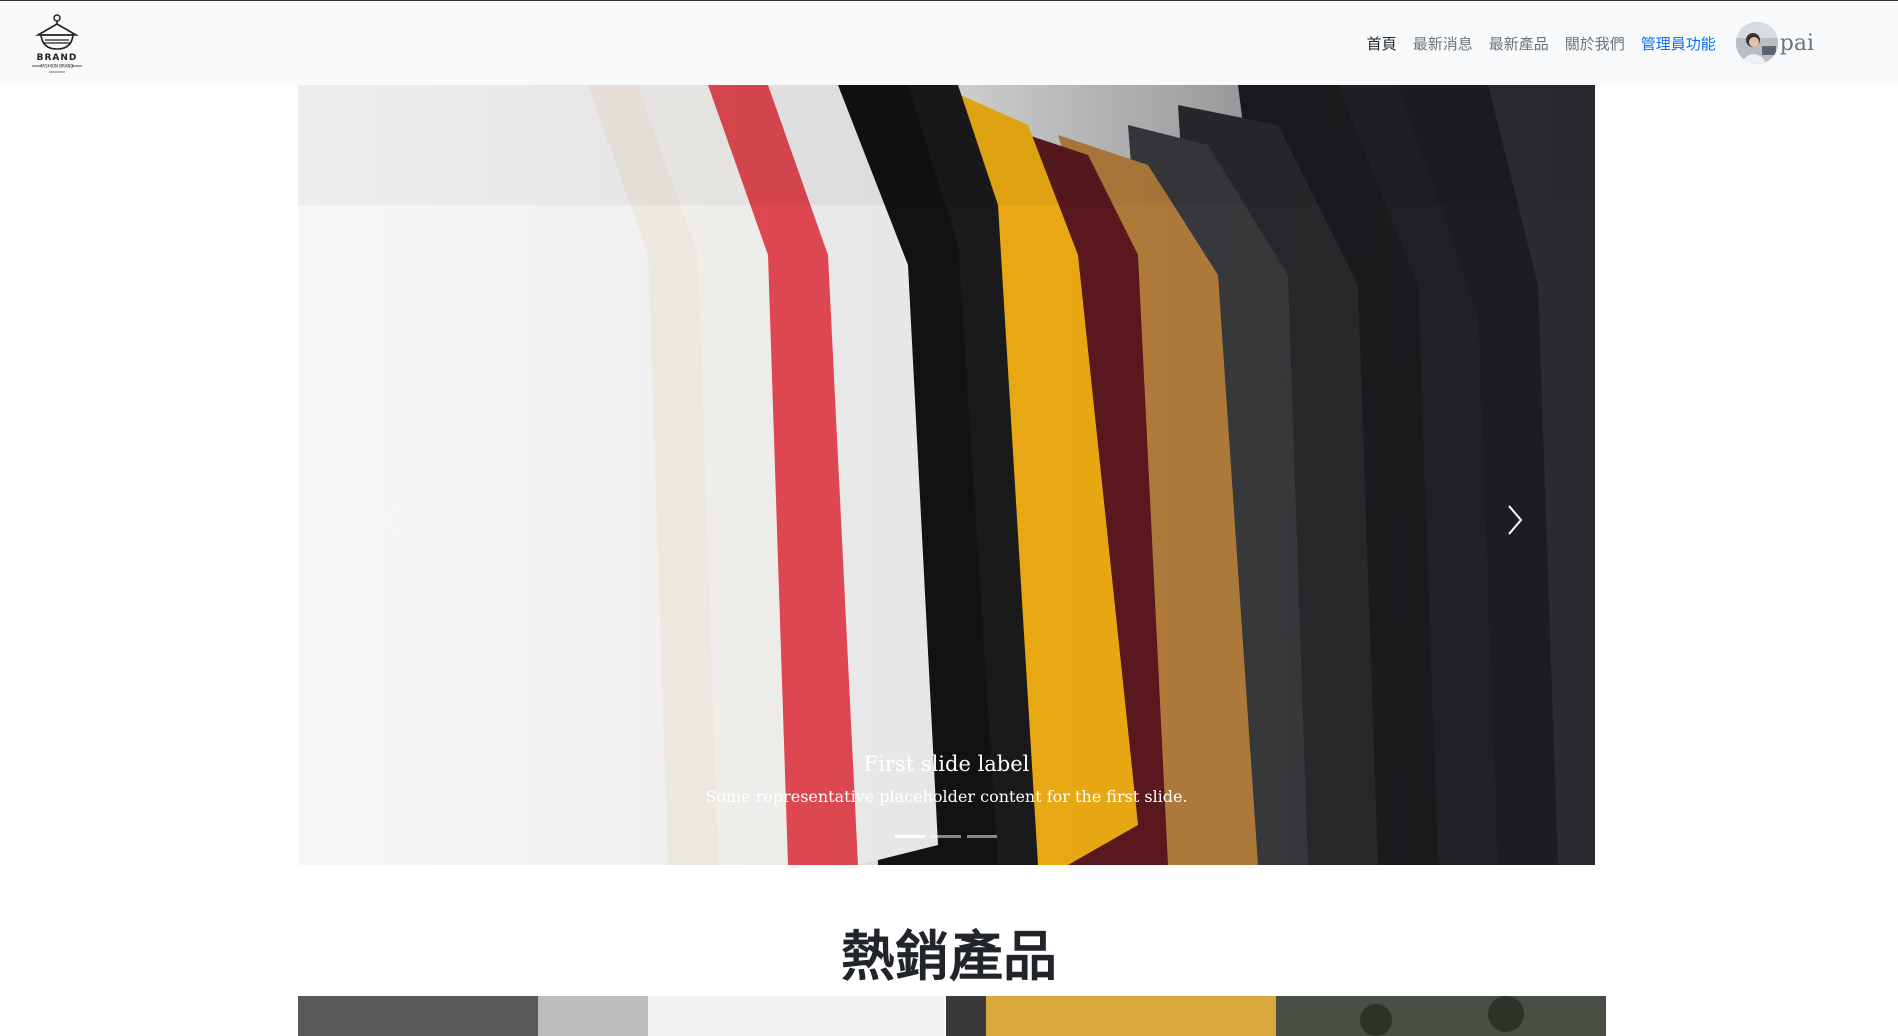 This screenshot has height=1036, width=1898. I want to click on slide-caption-title: First slide label, so click(946, 764).